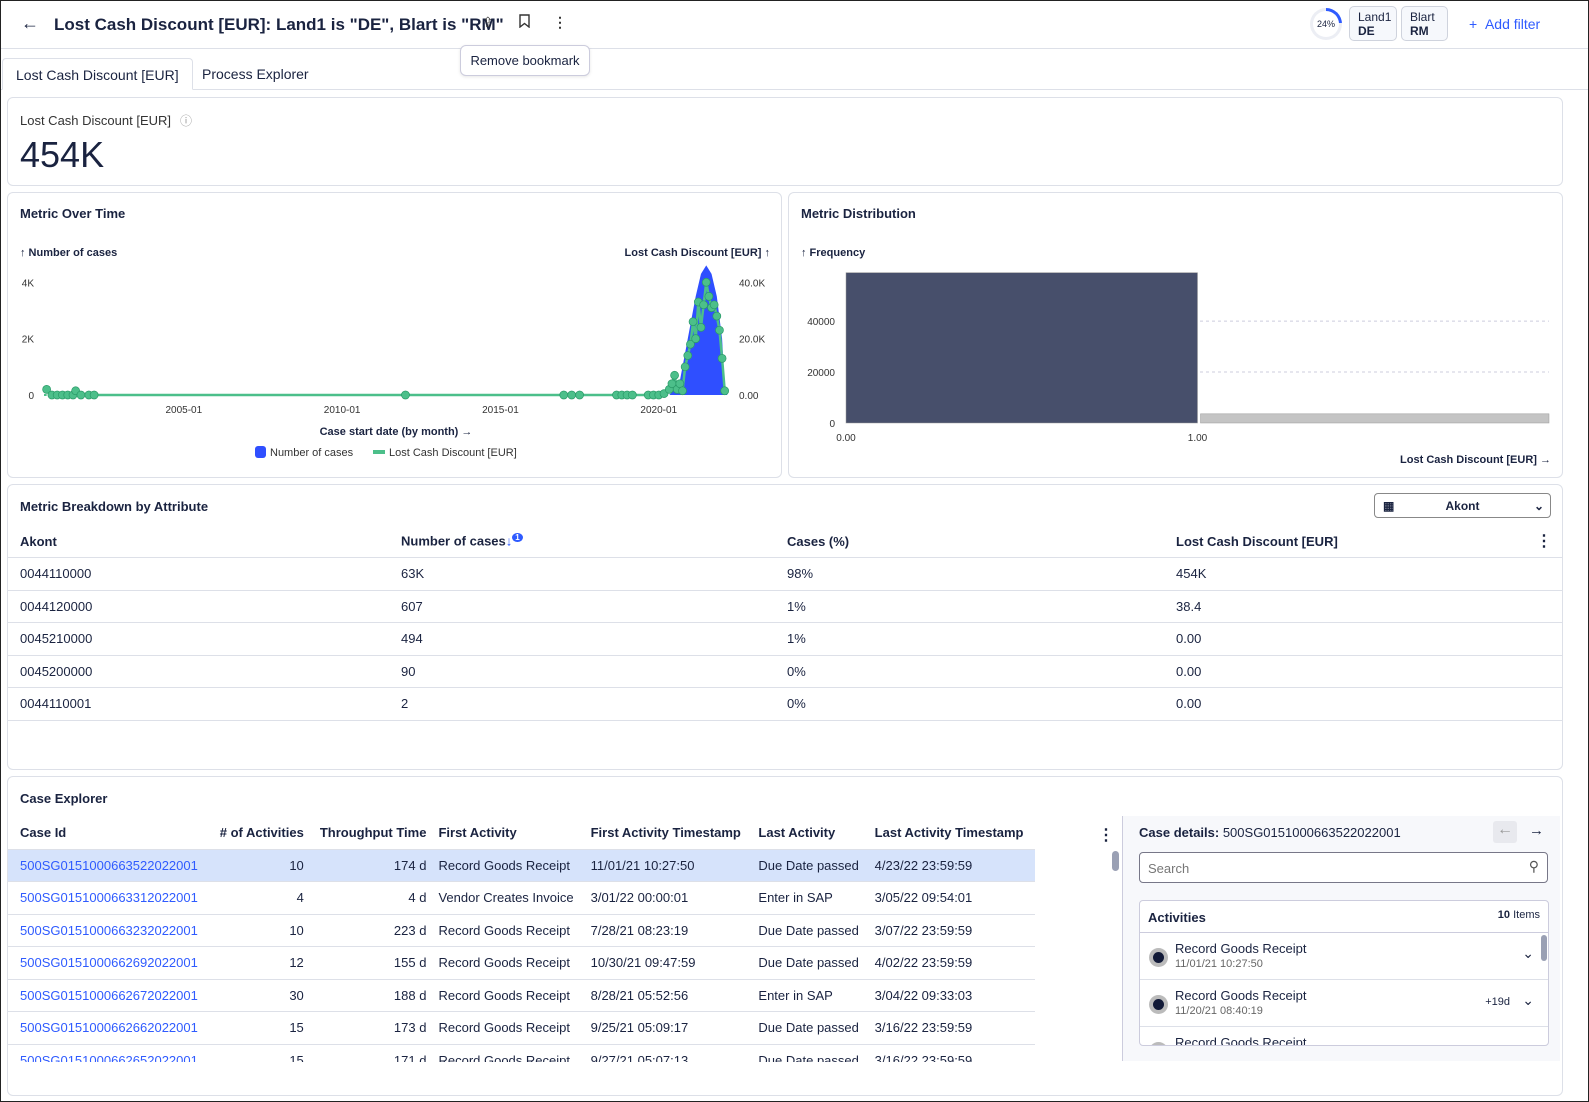 The image size is (1589, 1102). I want to click on table-cell: 4/02/22 23:59:59, so click(951, 963).